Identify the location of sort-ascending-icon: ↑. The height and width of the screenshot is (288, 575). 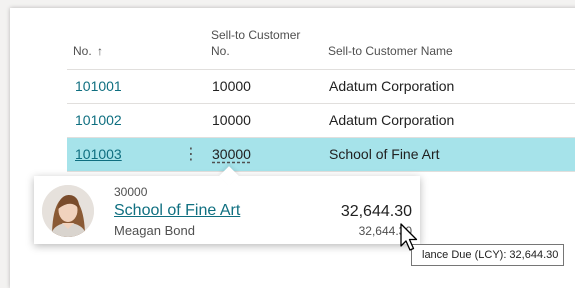
(100, 51).